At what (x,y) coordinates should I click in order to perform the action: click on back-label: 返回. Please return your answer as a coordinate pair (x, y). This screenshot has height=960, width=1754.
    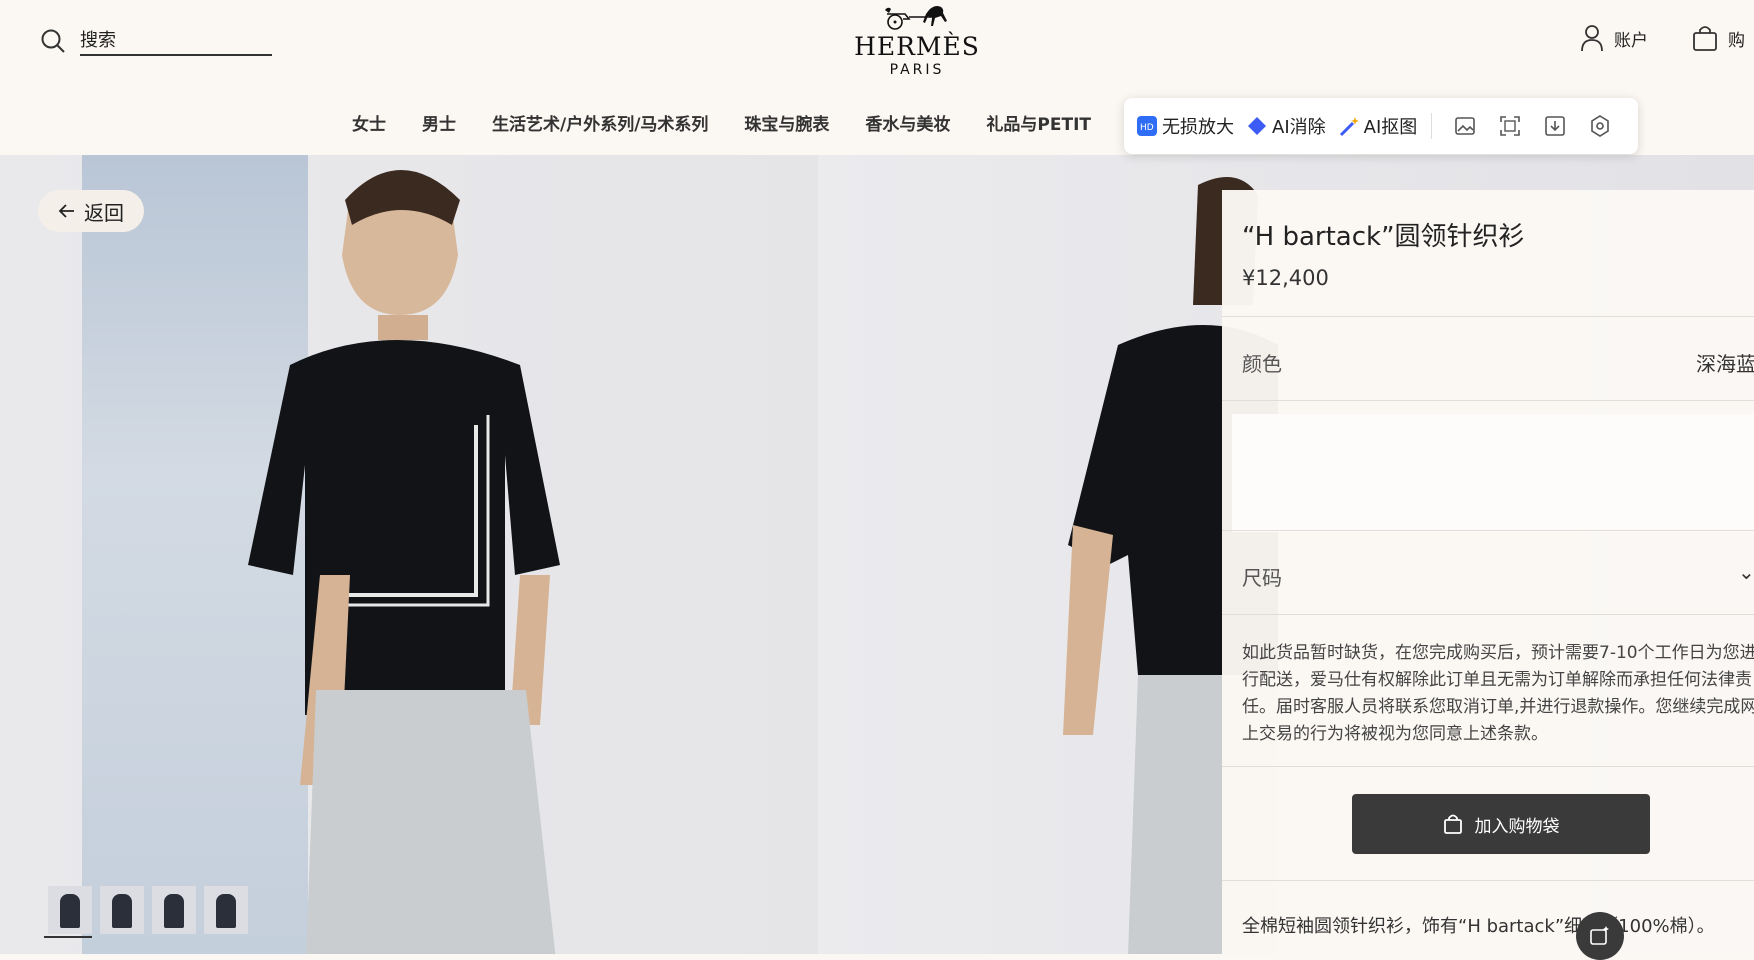
    Looking at the image, I should click on (104, 212).